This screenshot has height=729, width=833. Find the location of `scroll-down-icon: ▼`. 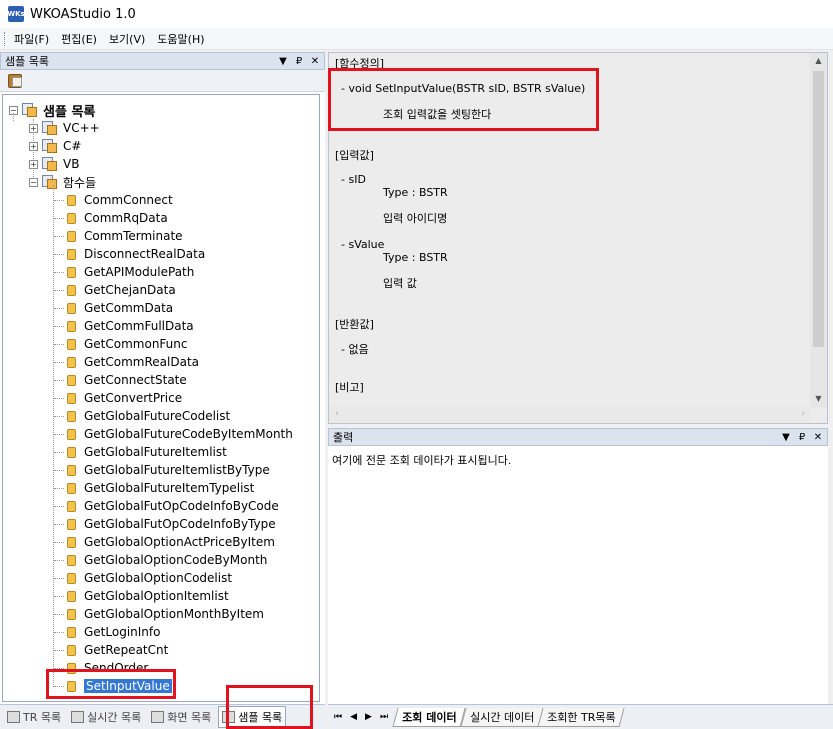

scroll-down-icon: ▼ is located at coordinates (818, 399).